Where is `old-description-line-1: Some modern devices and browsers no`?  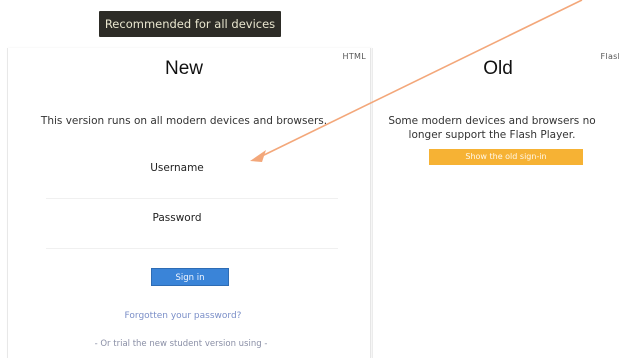
old-description-line-1: Some modern devices and browsers no is located at coordinates (492, 121).